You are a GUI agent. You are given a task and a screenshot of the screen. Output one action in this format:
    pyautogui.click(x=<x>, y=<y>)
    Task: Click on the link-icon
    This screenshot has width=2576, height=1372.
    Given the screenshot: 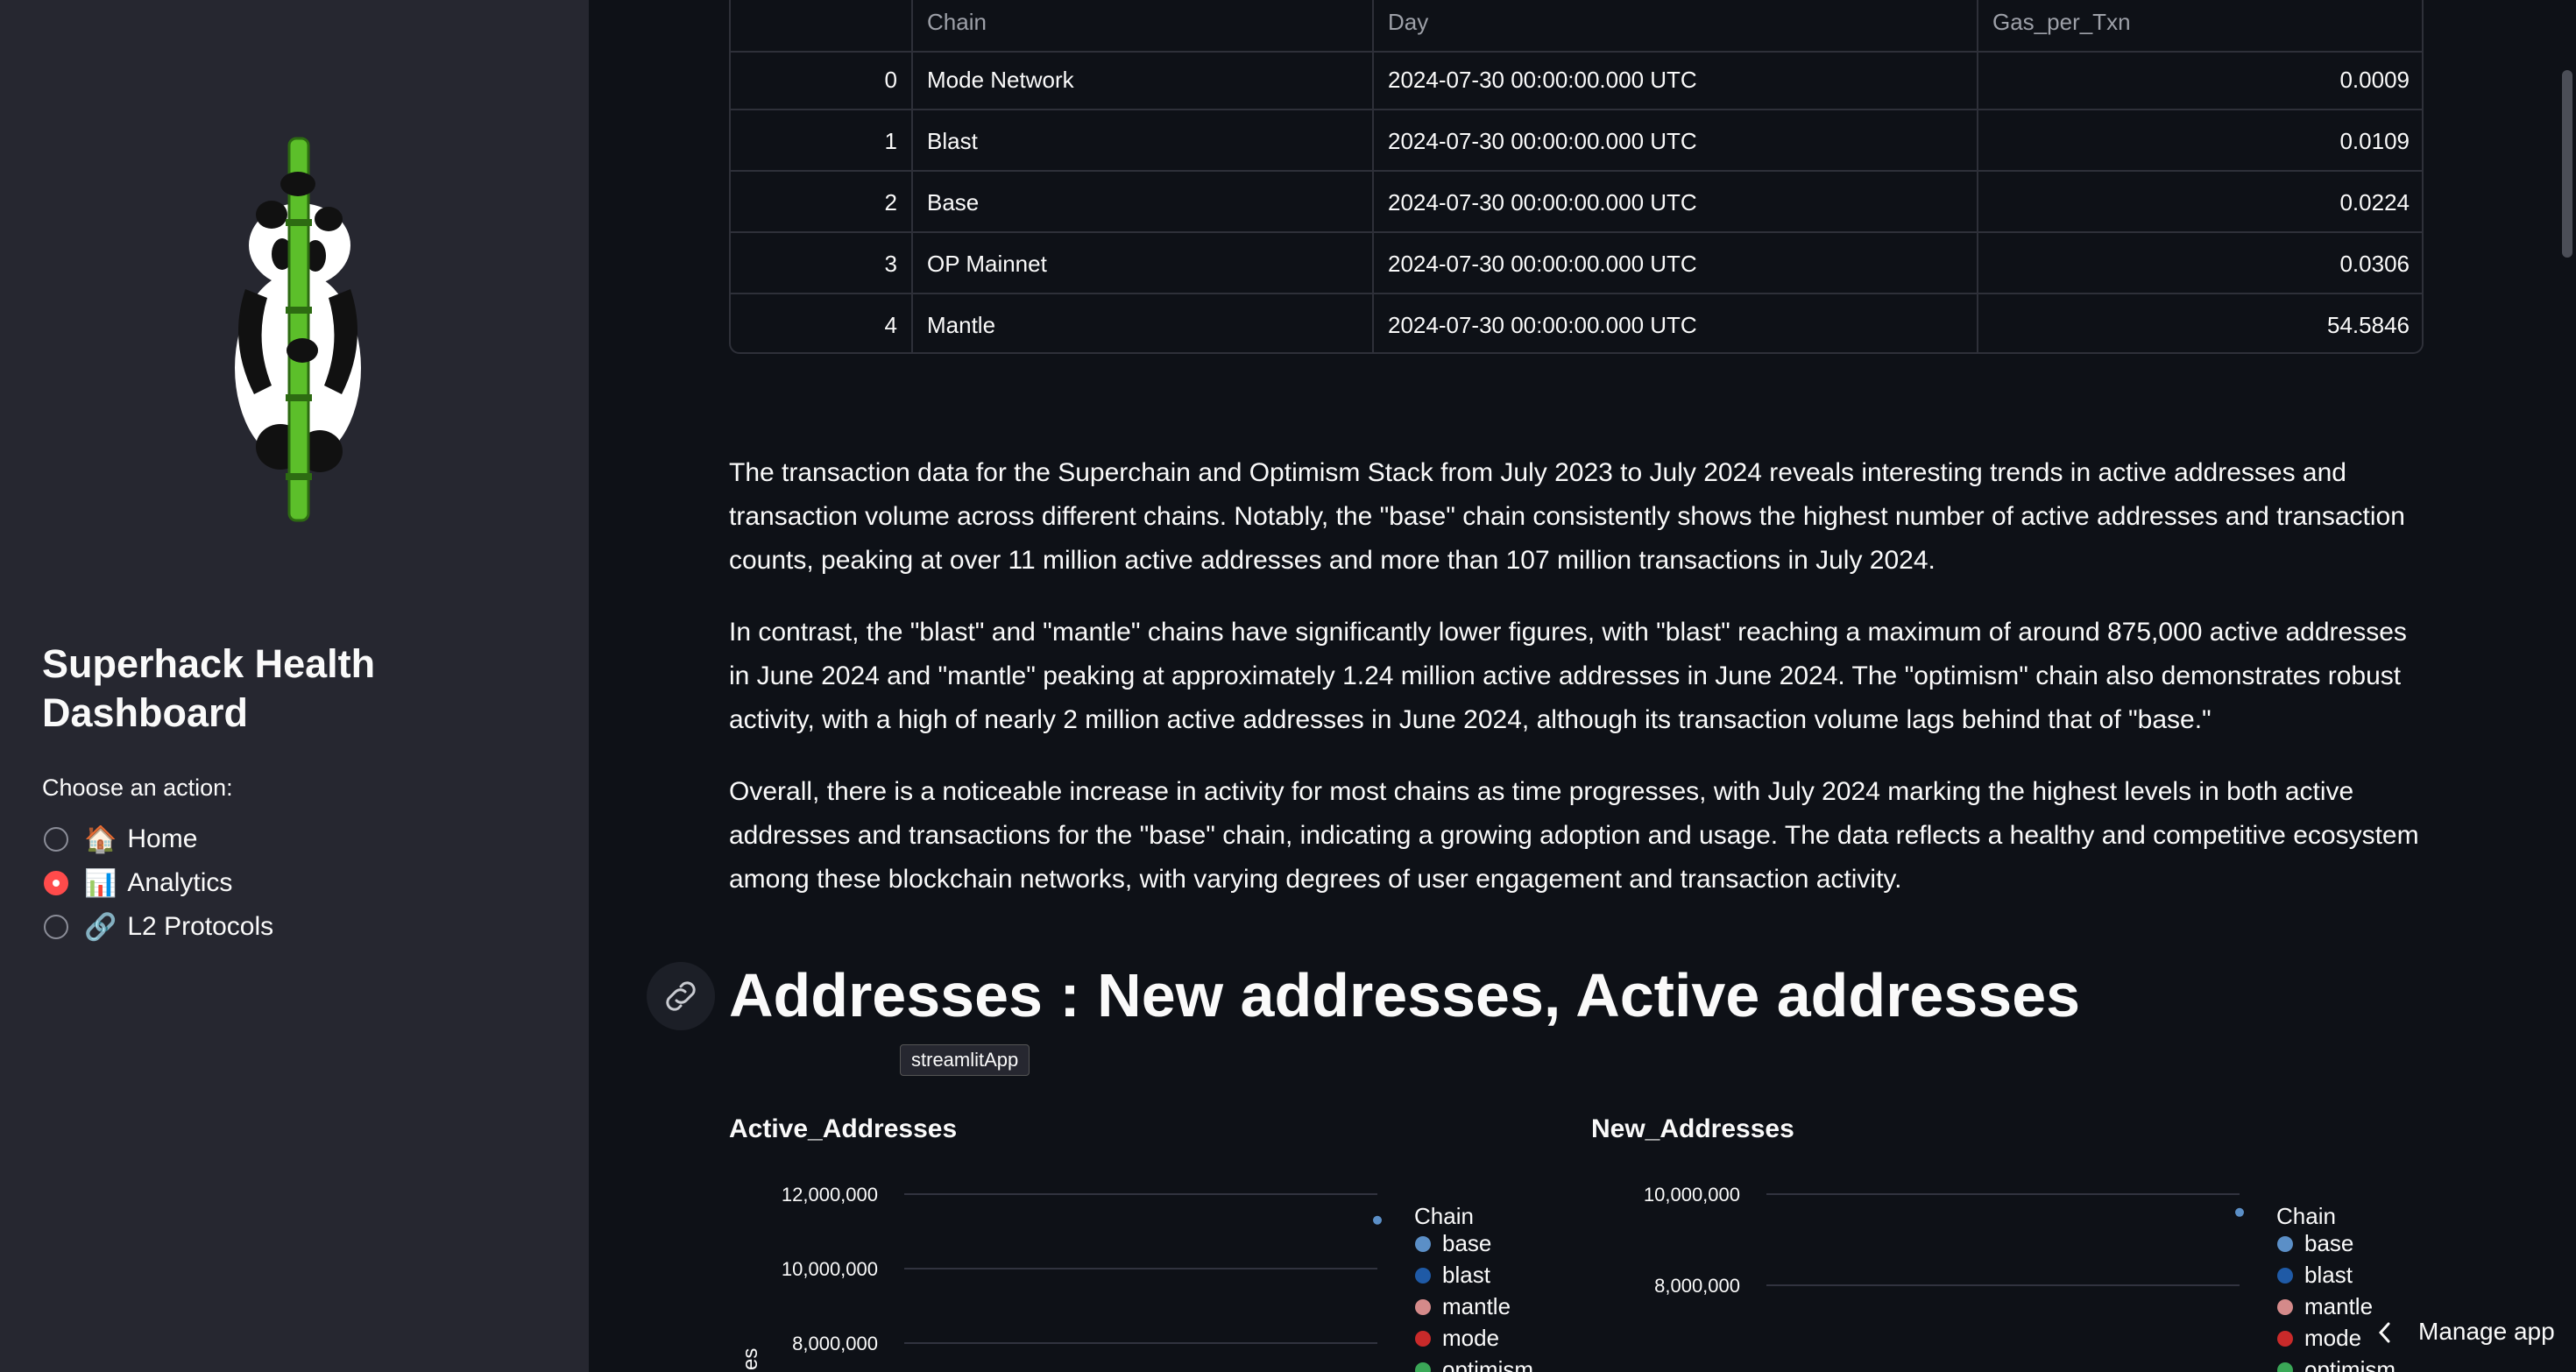 What is the action you would take?
    pyautogui.click(x=681, y=996)
    